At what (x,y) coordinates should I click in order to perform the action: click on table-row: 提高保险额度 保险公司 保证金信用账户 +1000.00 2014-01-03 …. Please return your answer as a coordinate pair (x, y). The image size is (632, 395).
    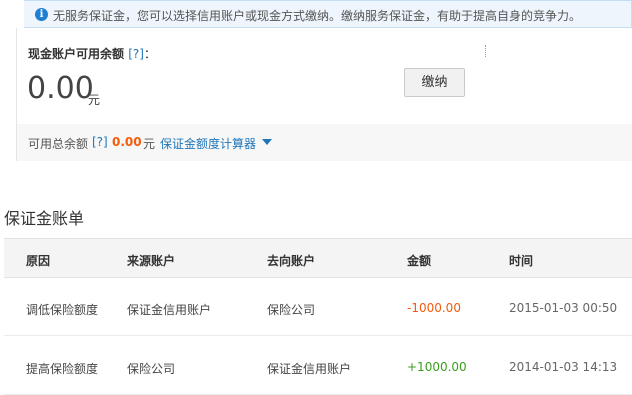
    Looking at the image, I should click on (318, 366).